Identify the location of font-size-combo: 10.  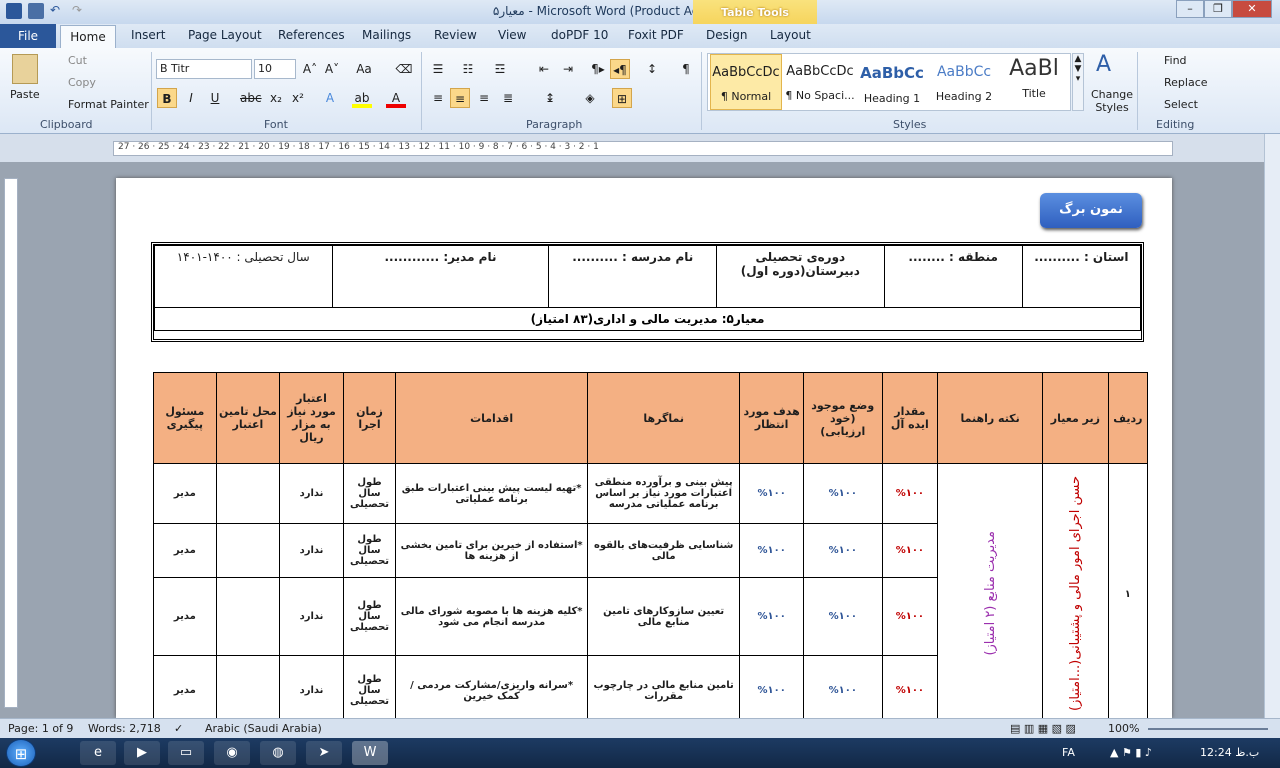
(275, 69).